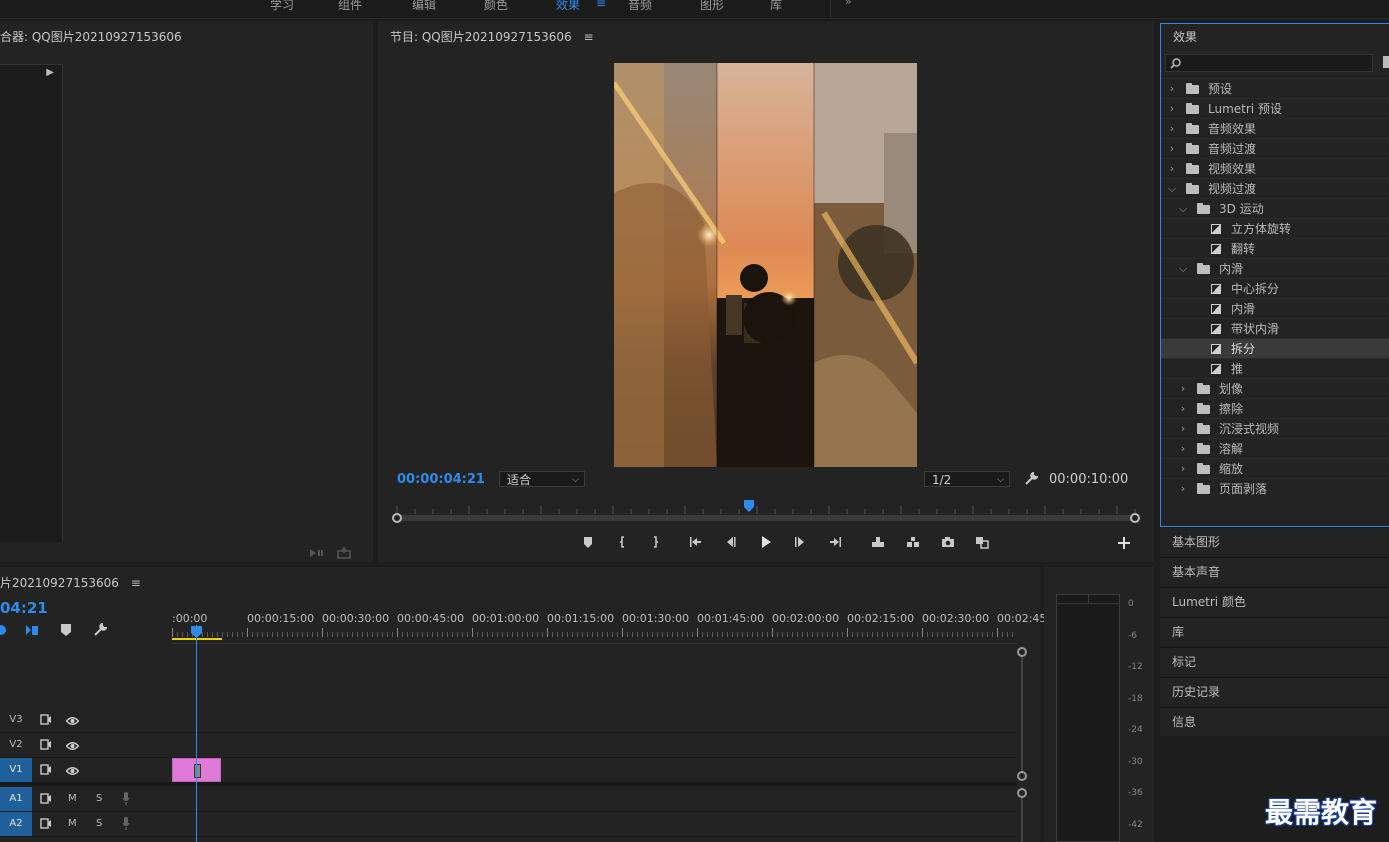 This screenshot has height=842, width=1389. Describe the element at coordinates (508, 784) in the screenshot. I see `track-divider` at that location.